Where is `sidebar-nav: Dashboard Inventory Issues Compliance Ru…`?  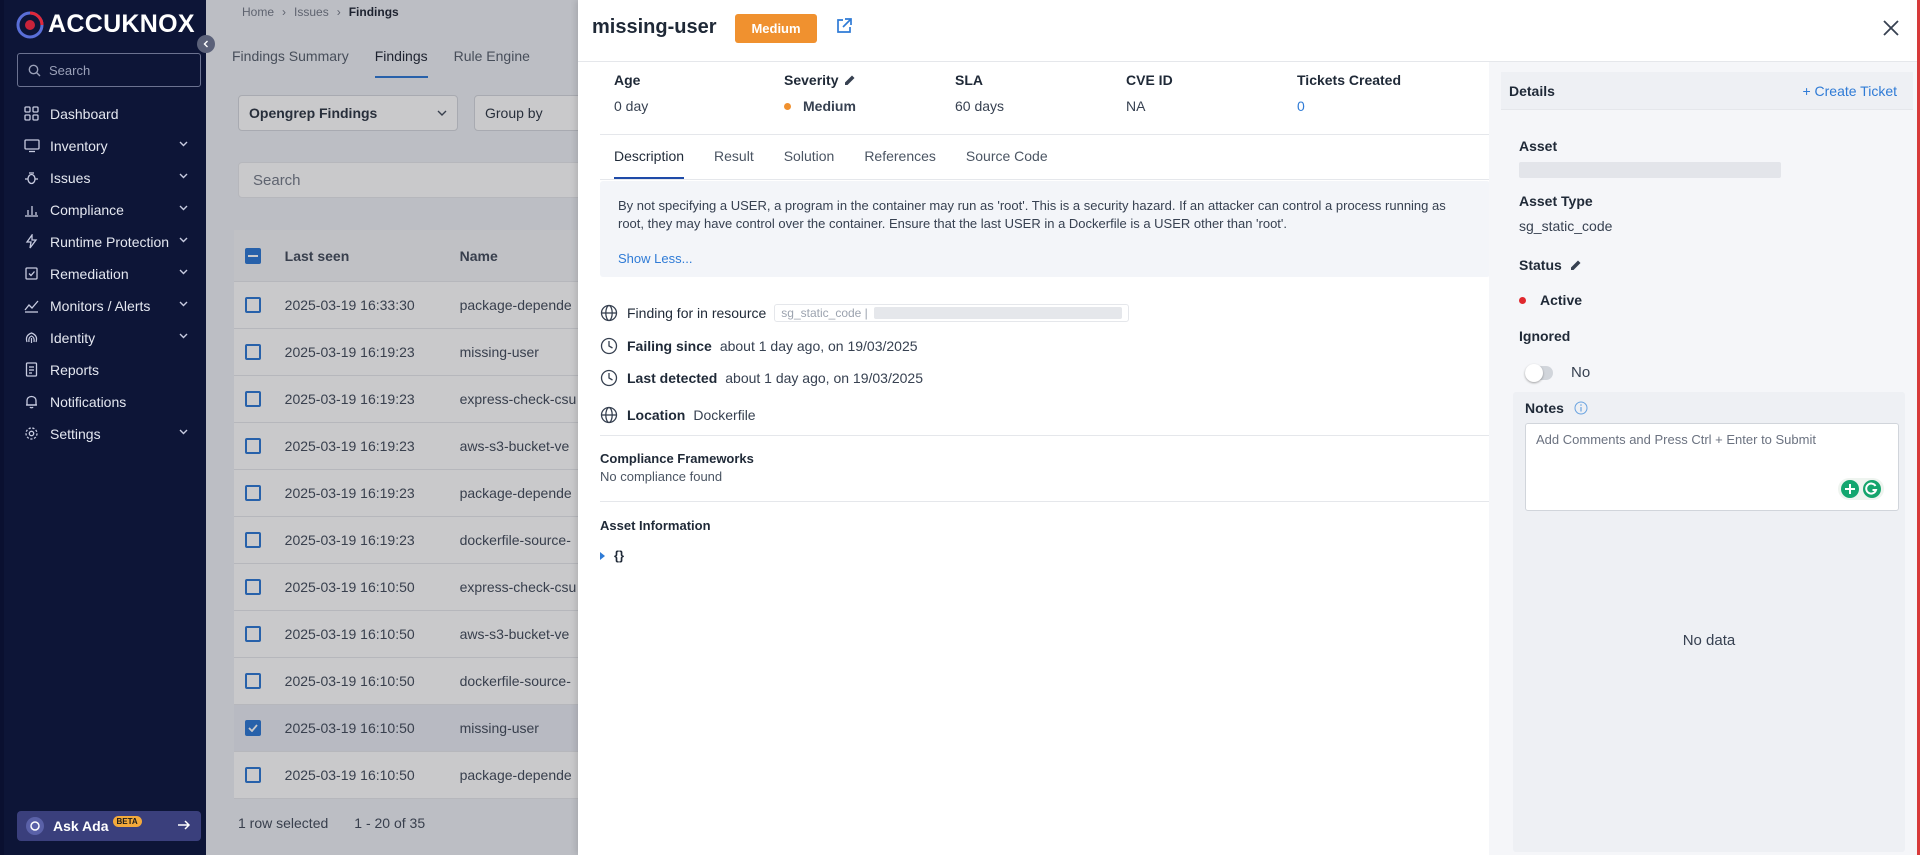 sidebar-nav: Dashboard Inventory Issues Compliance Ru… is located at coordinates (107, 274).